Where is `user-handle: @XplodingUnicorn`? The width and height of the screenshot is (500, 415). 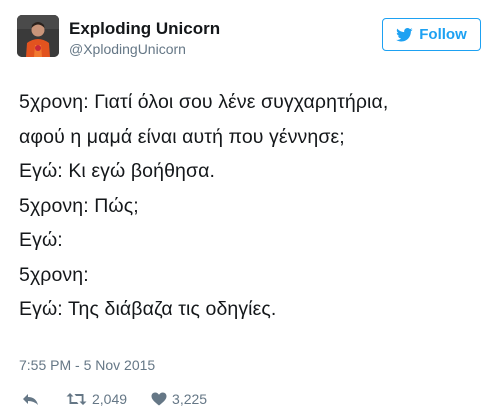
user-handle: @XplodingUnicorn is located at coordinates (127, 49).